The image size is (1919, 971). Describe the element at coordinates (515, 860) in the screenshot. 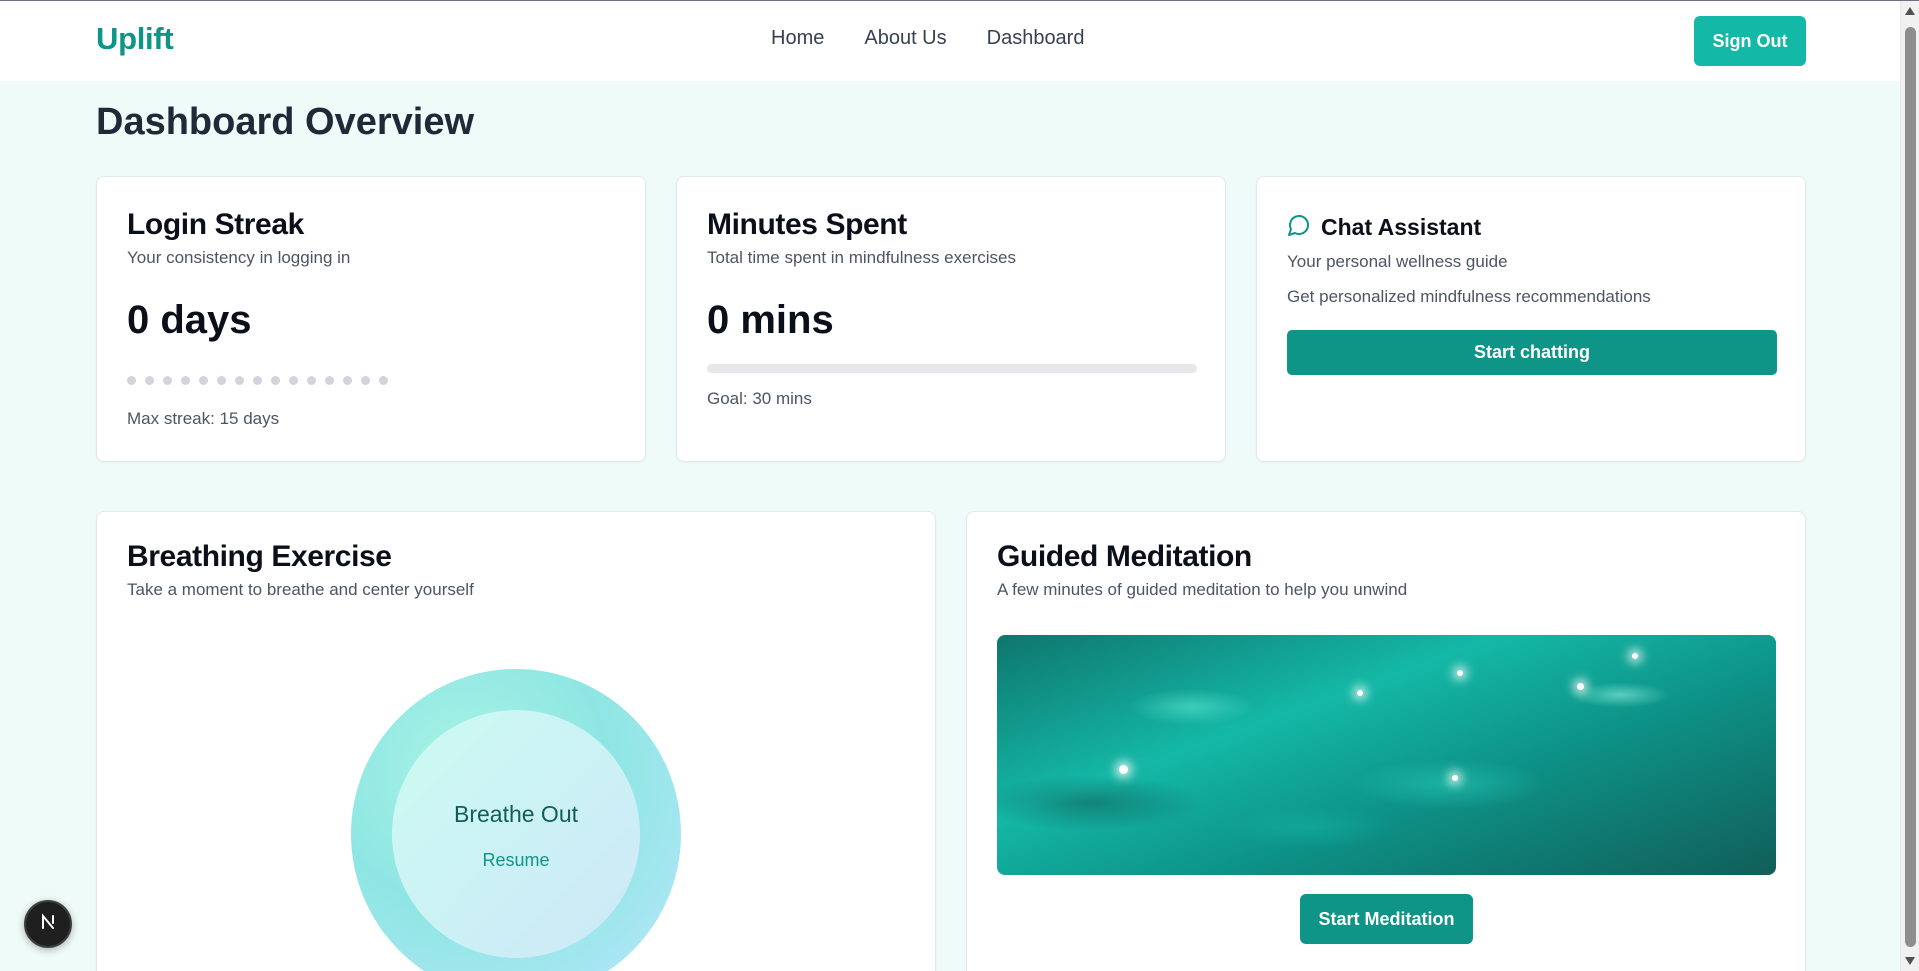

I see `resume-button: Resume` at that location.